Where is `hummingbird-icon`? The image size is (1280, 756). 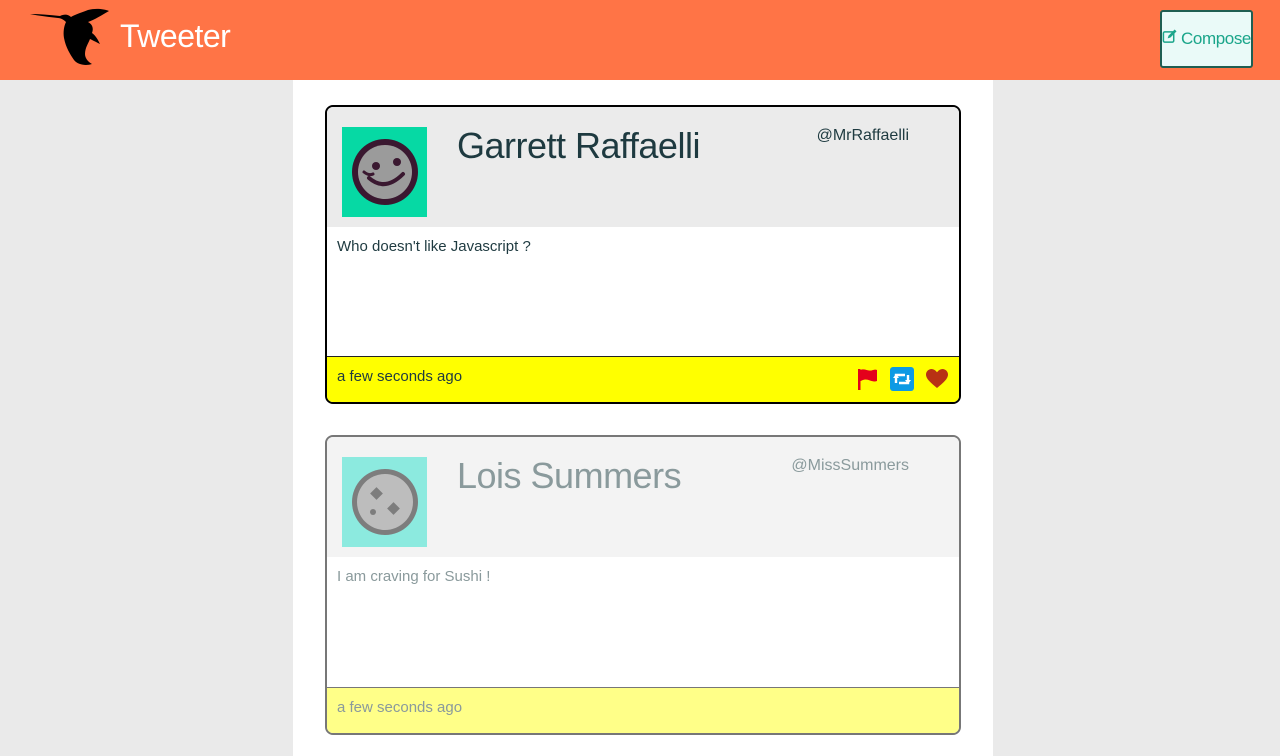
hummingbird-icon is located at coordinates (70, 38).